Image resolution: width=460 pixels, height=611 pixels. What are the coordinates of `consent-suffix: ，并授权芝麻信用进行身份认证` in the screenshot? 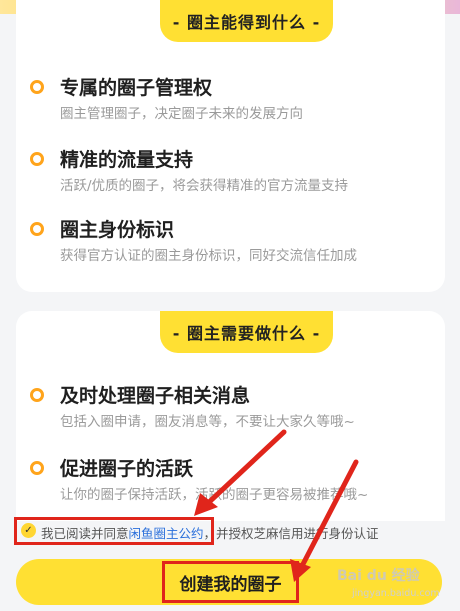 It's located at (291, 533).